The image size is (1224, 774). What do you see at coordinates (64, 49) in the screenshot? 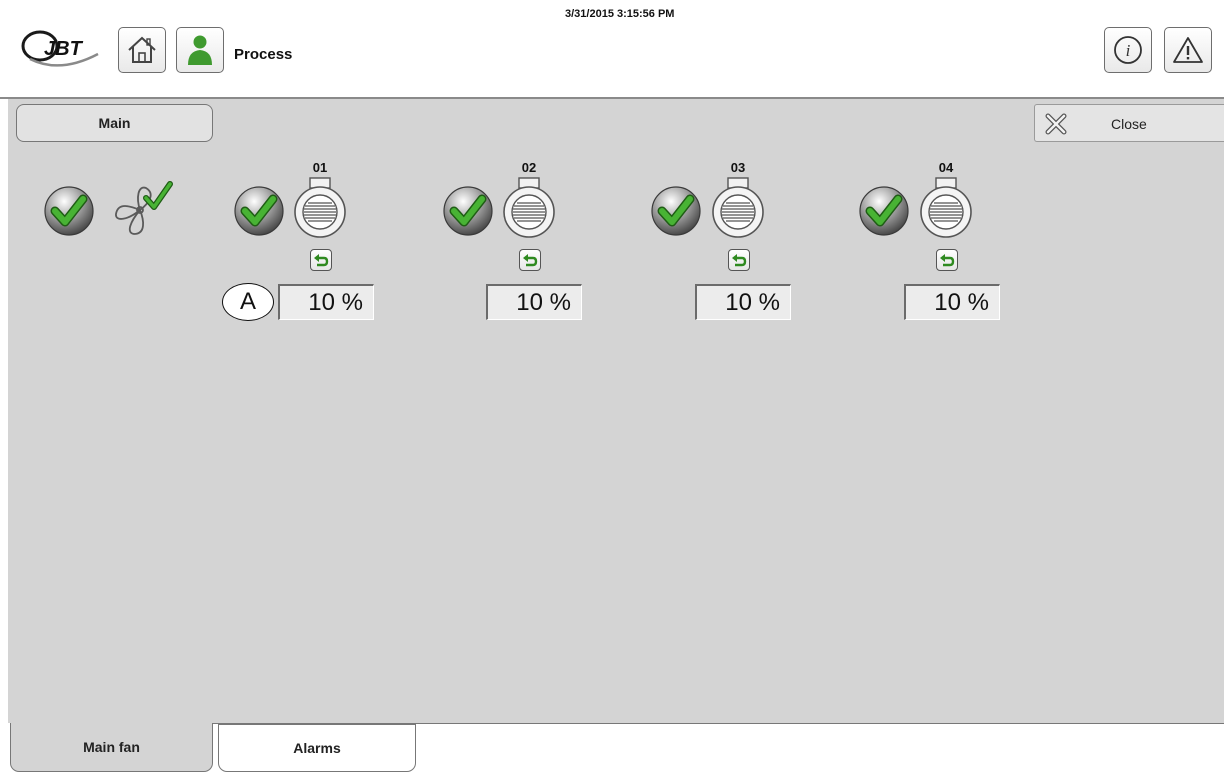
I see `svg-text: JBT` at bounding box center [64, 49].